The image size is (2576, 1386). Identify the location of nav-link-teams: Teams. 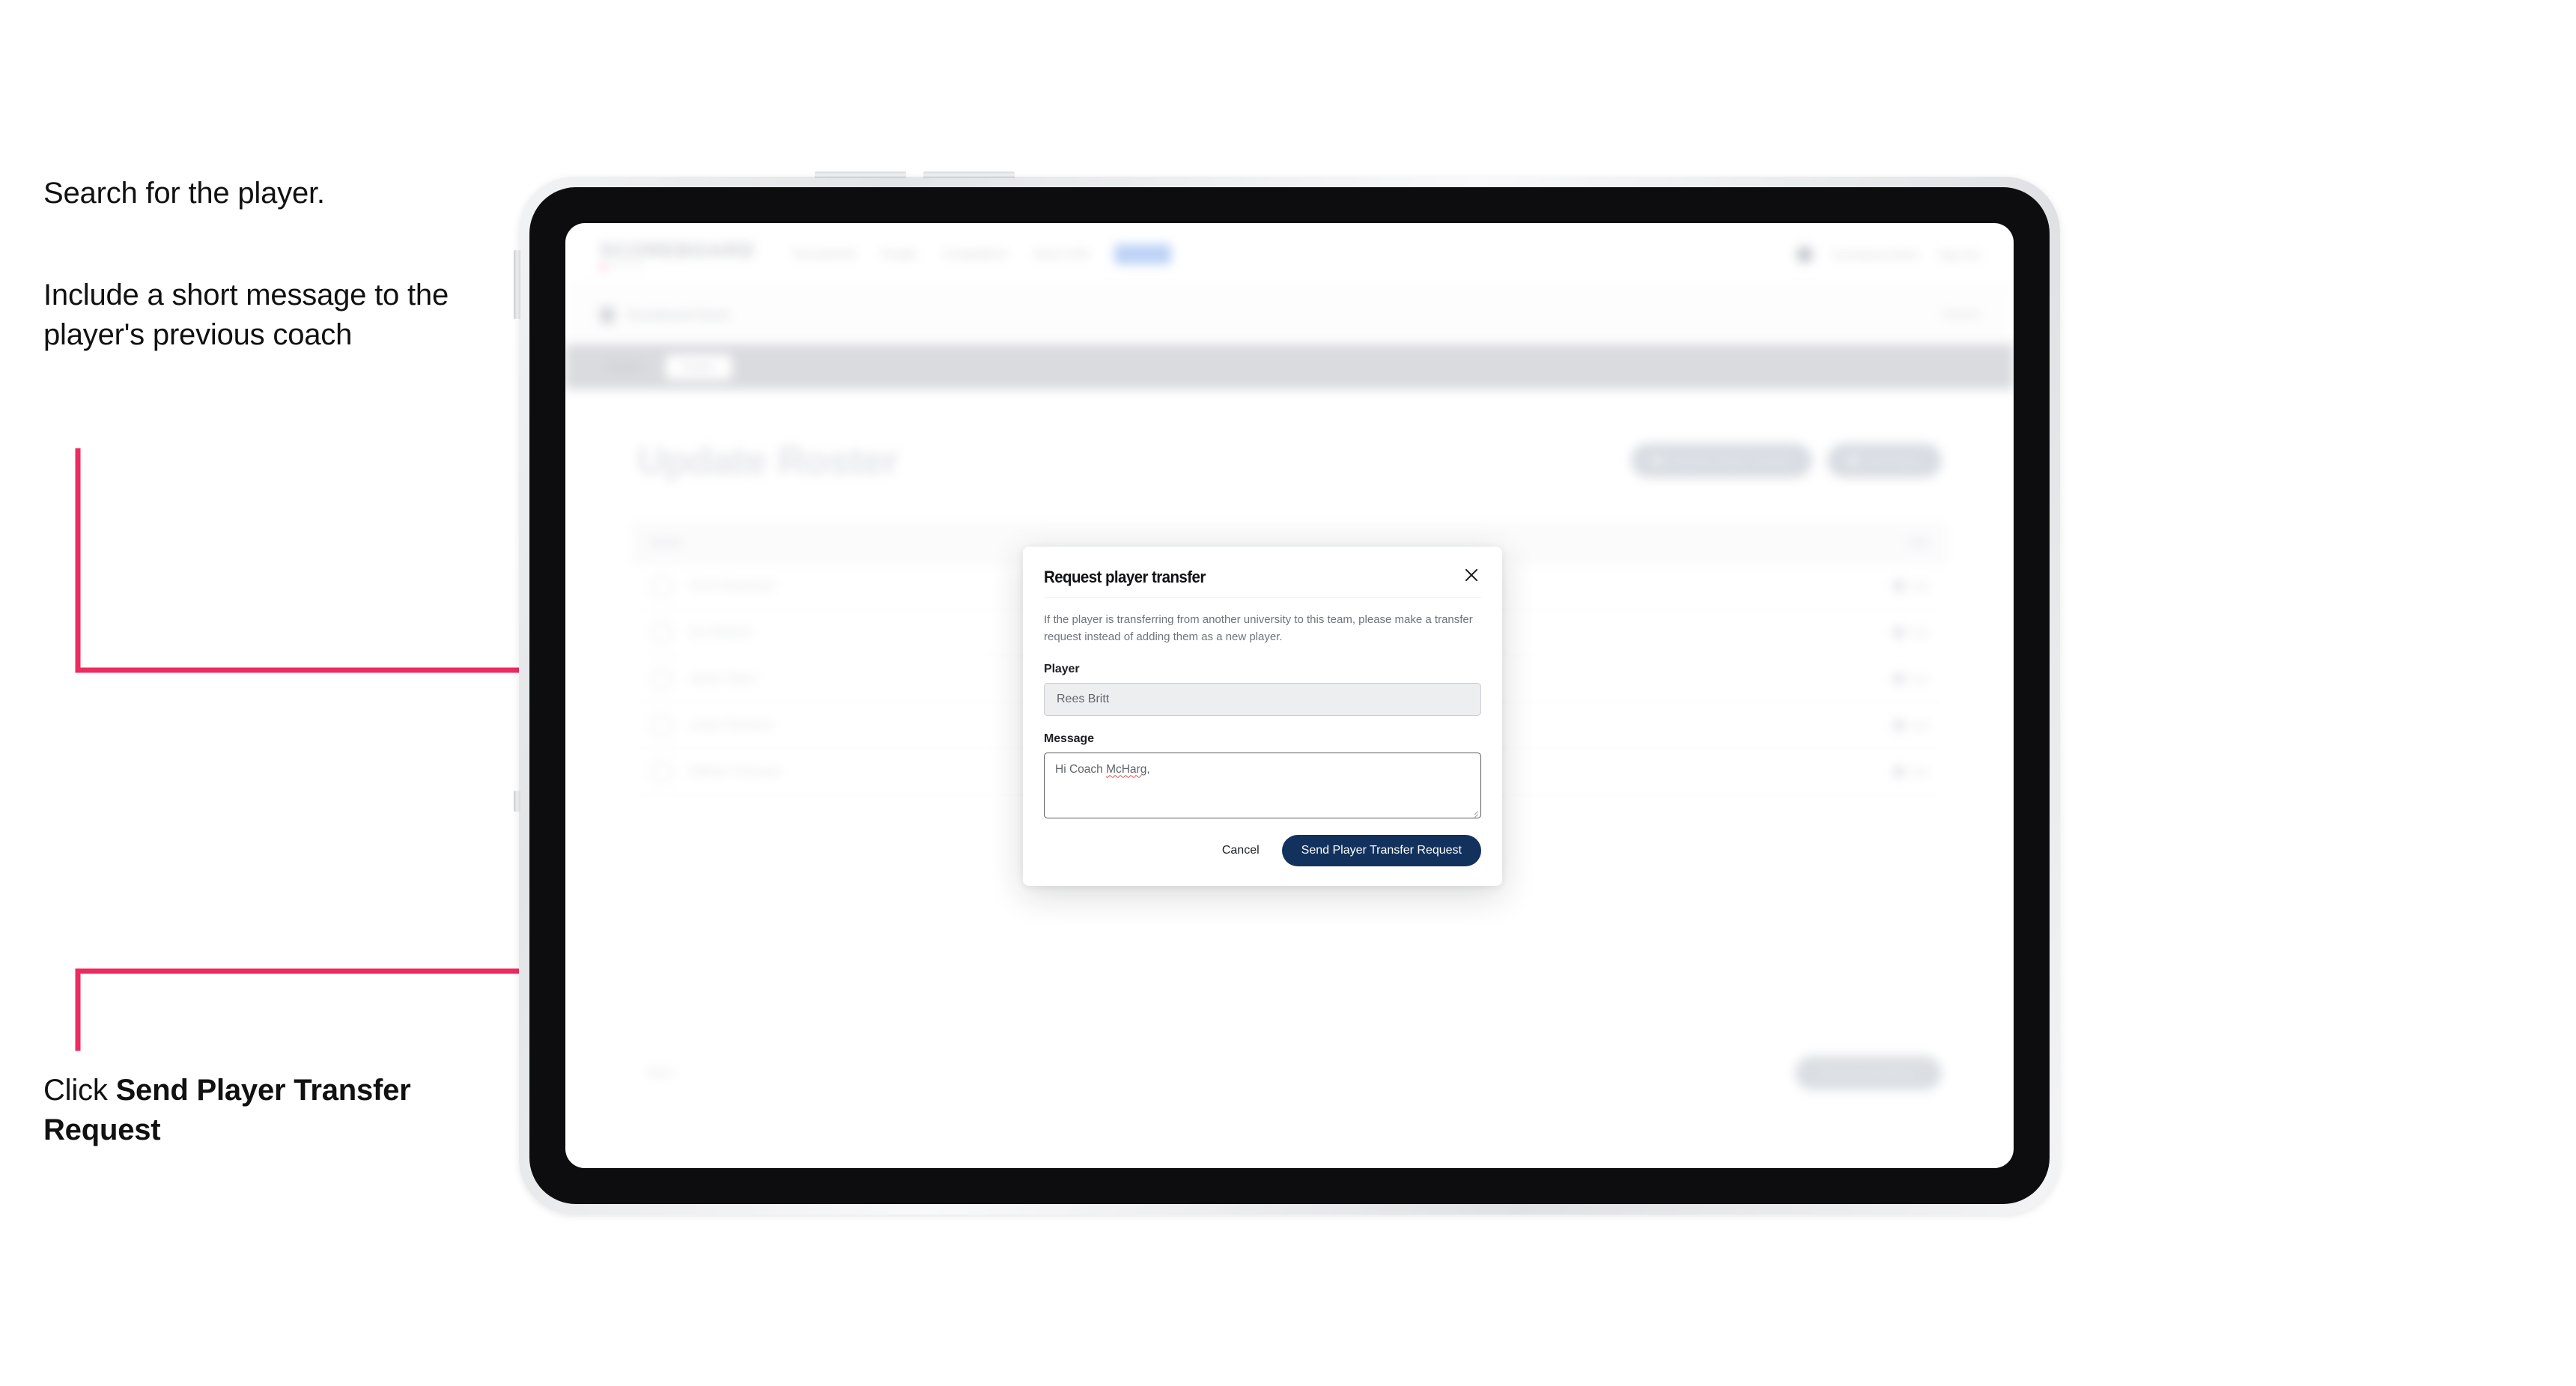
(1143, 254).